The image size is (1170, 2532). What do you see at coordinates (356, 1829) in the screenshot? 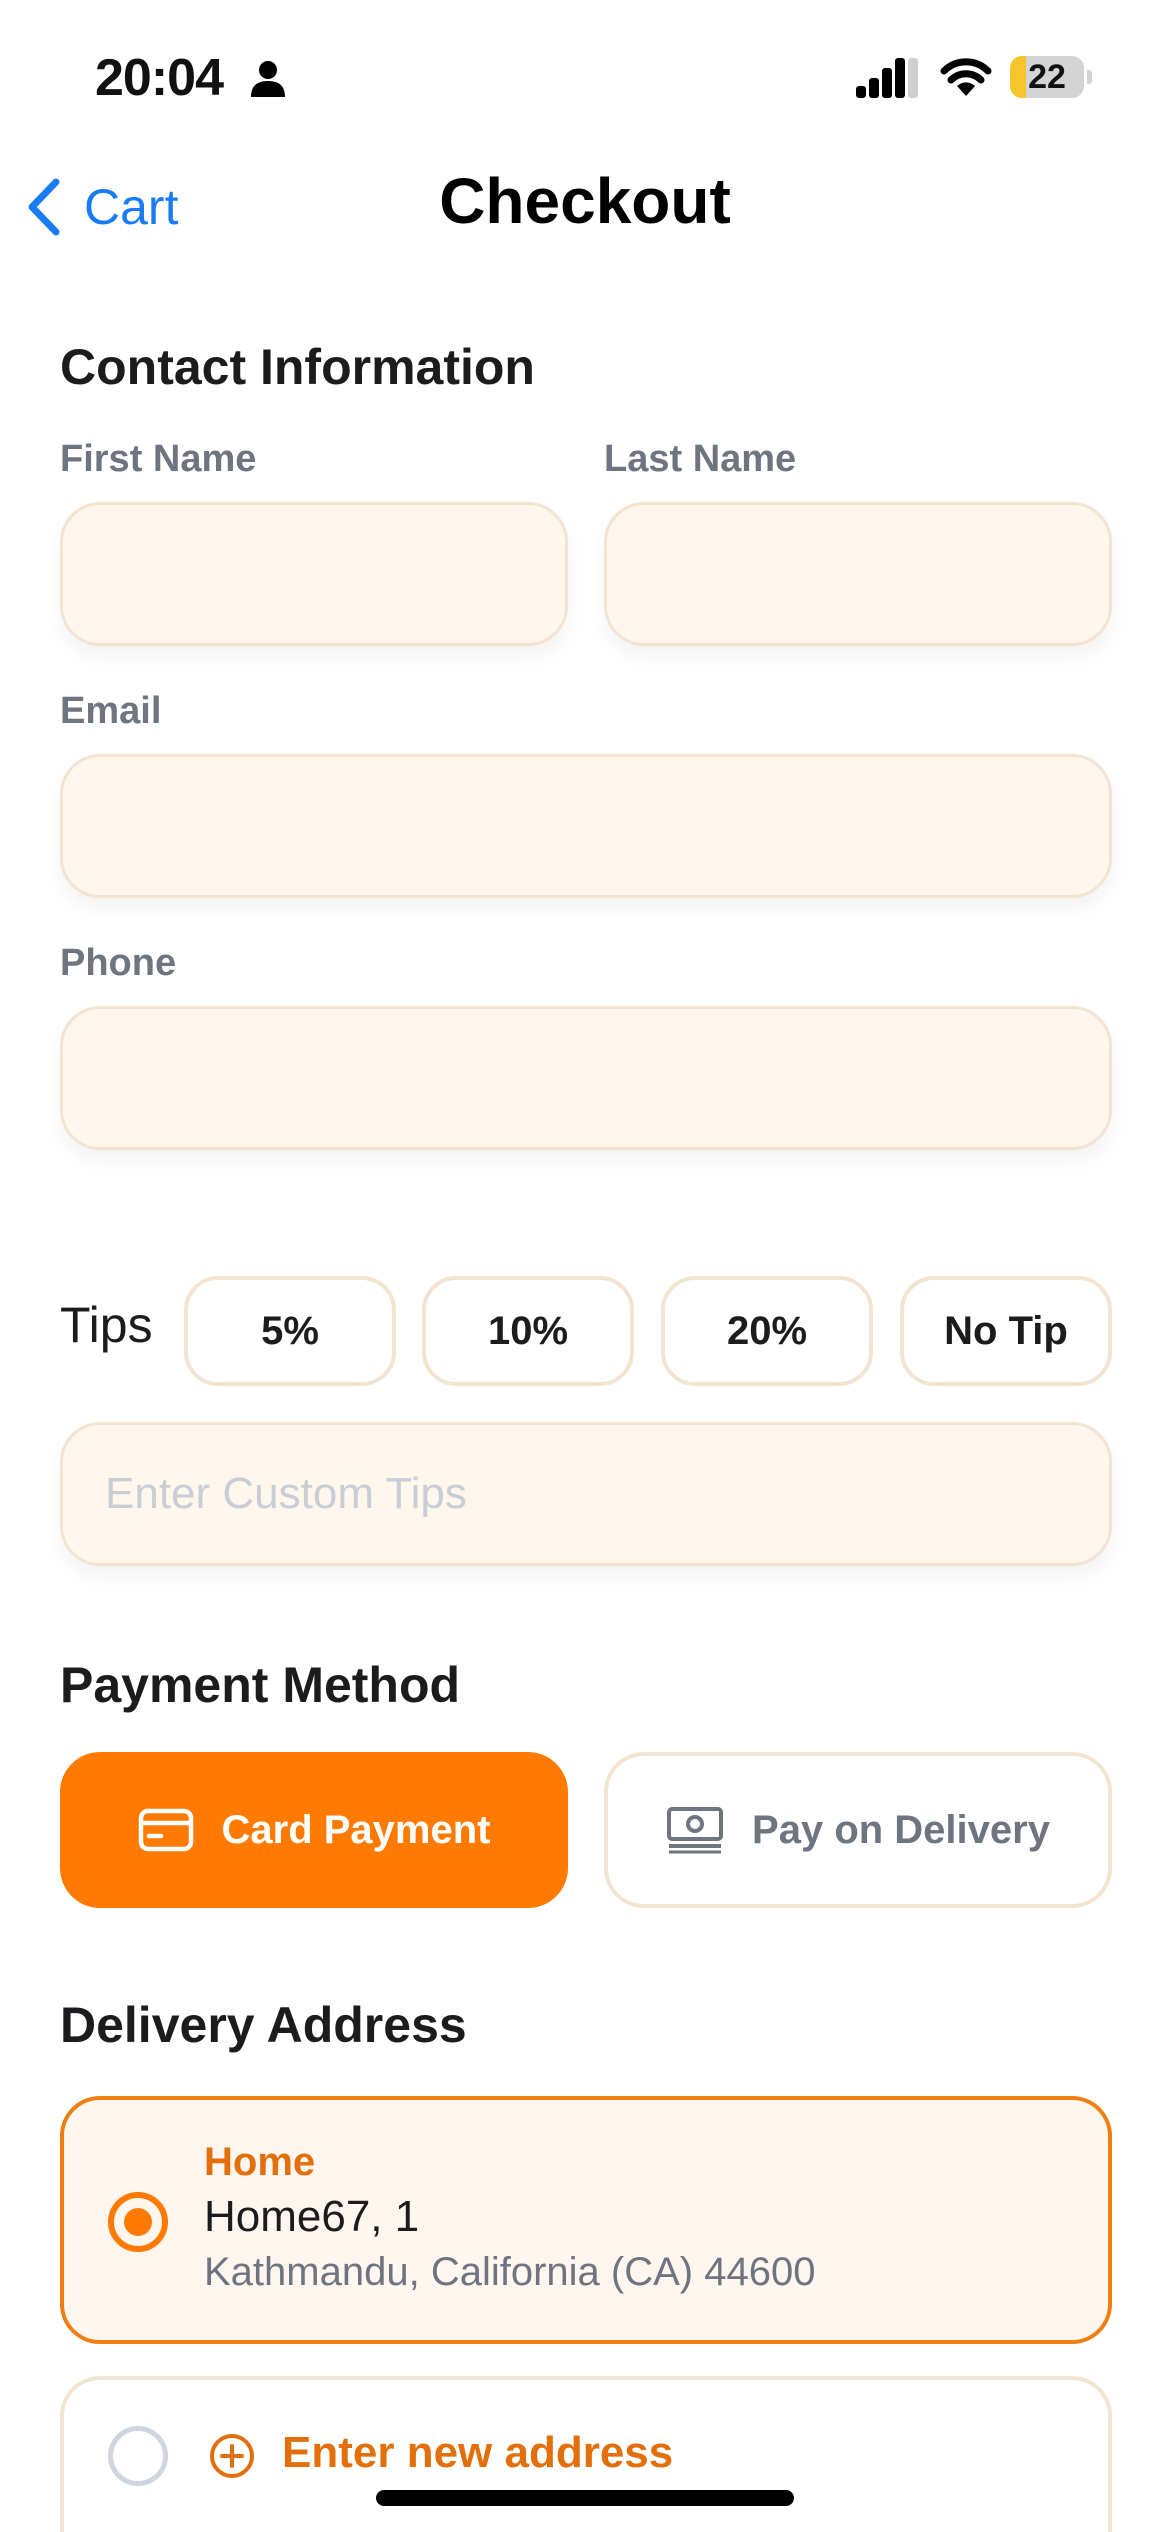
I see `card-payment-label: Card Payment` at bounding box center [356, 1829].